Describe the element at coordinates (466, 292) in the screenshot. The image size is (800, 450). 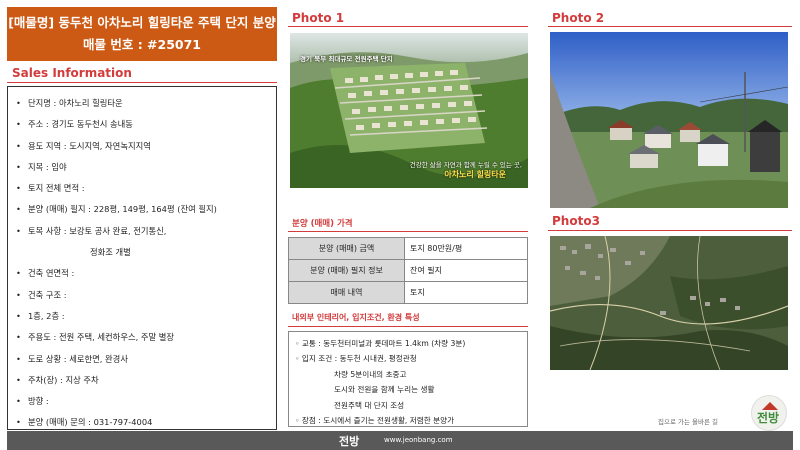
I see `price-row-value: 토지` at that location.